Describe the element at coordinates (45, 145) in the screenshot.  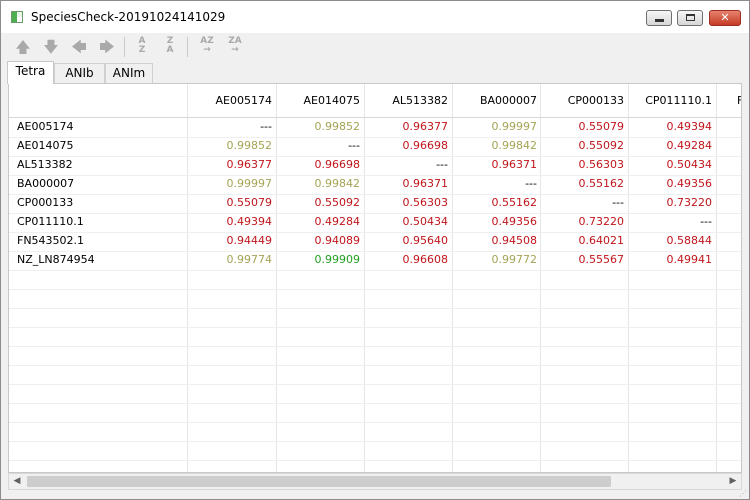
I see `row-label: AE014075` at that location.